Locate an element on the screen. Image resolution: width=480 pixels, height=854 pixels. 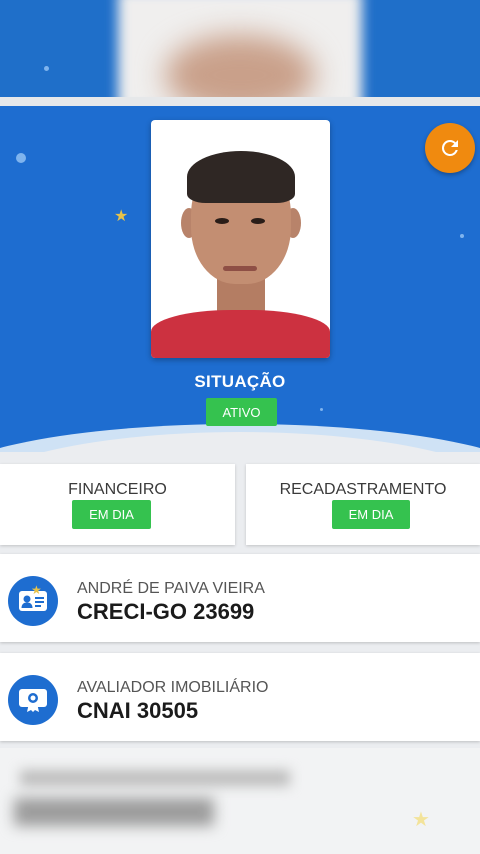
cnai-number: CNAI 30505 is located at coordinates (138, 710).